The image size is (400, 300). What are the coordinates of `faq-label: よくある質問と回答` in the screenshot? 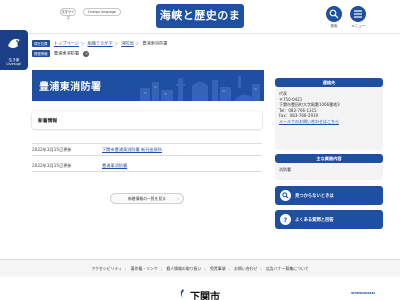 It's located at (314, 220).